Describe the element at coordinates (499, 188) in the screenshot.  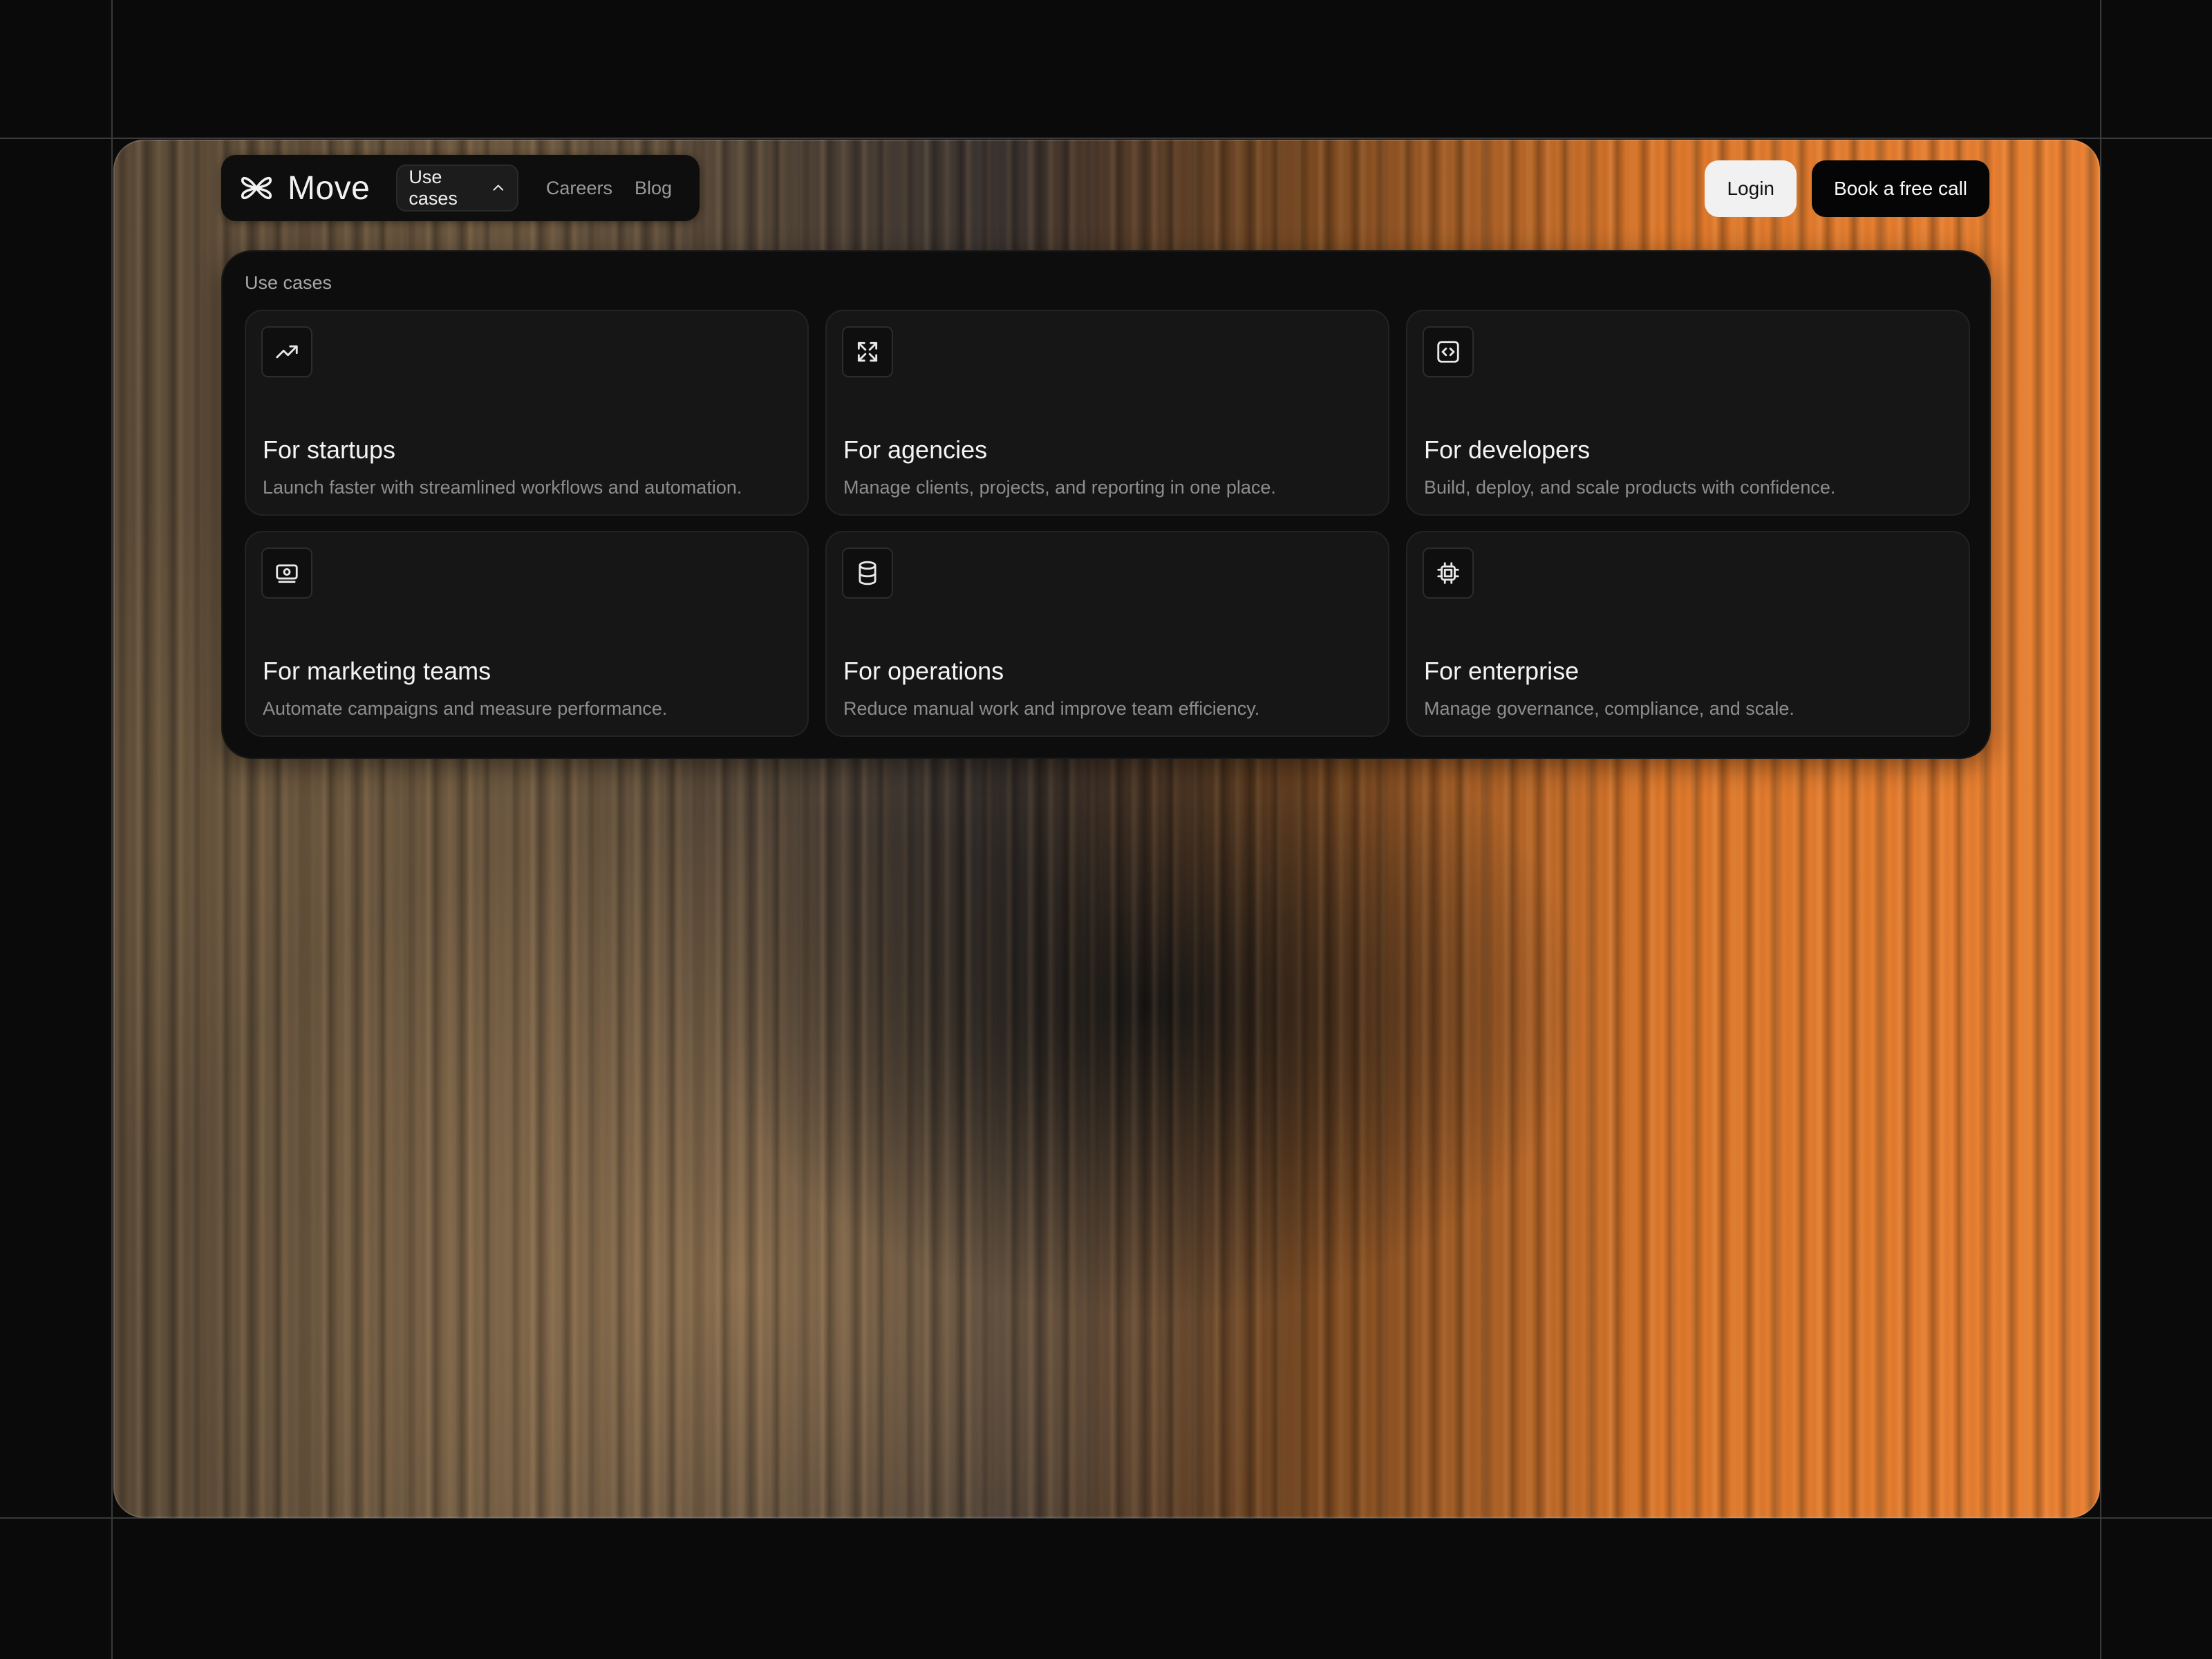
I see `chevron-up-icon` at that location.